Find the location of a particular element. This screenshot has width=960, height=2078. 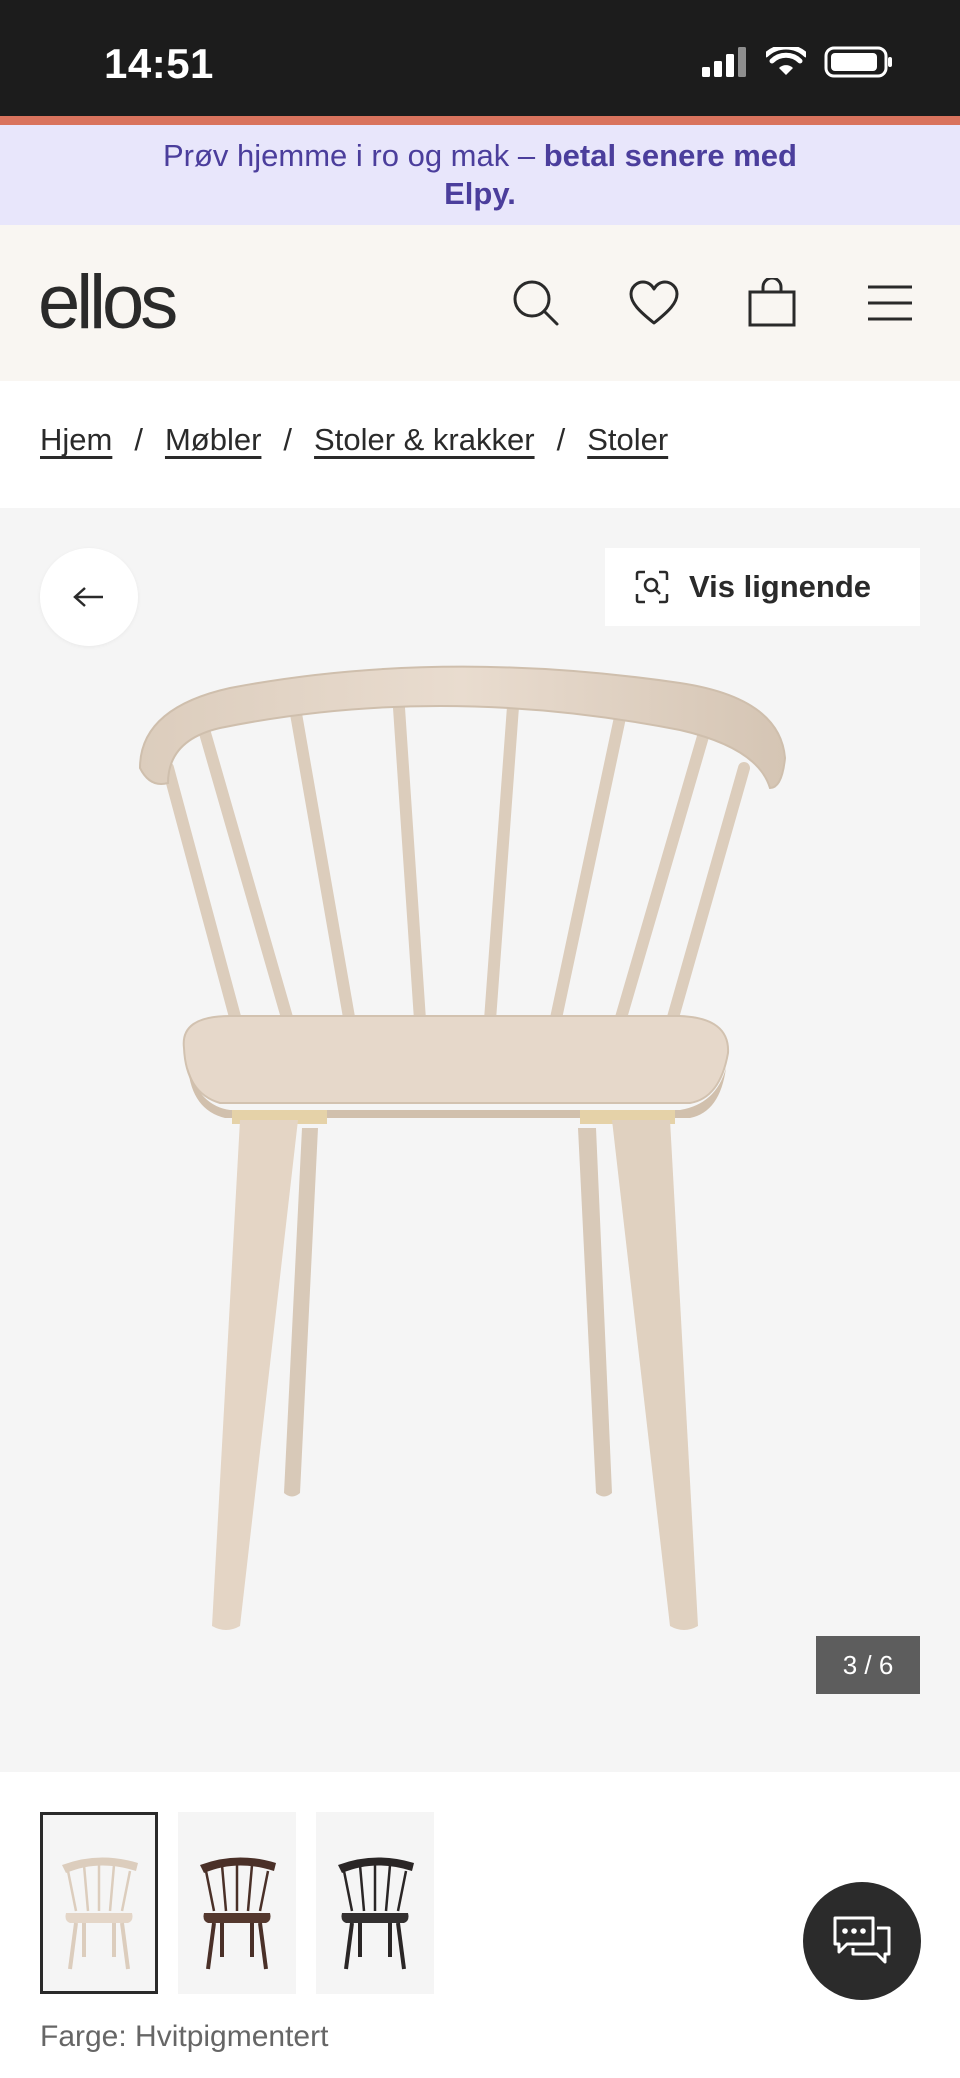

status-bar: 14:51 is located at coordinates (480, 58).